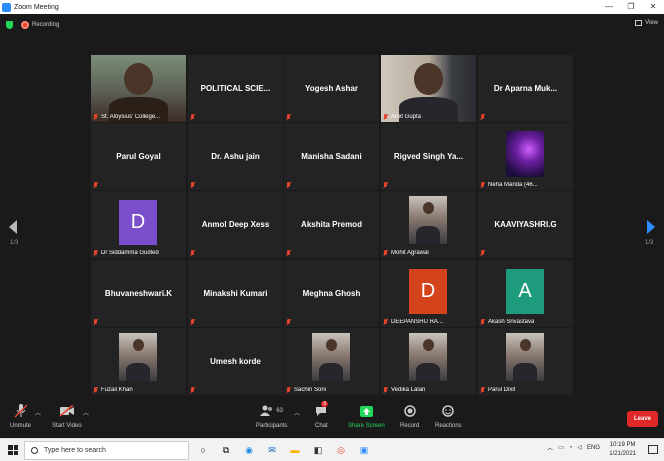 This screenshot has height=461, width=664. I want to click on participant-tile: Akshita Premod, so click(331, 224).